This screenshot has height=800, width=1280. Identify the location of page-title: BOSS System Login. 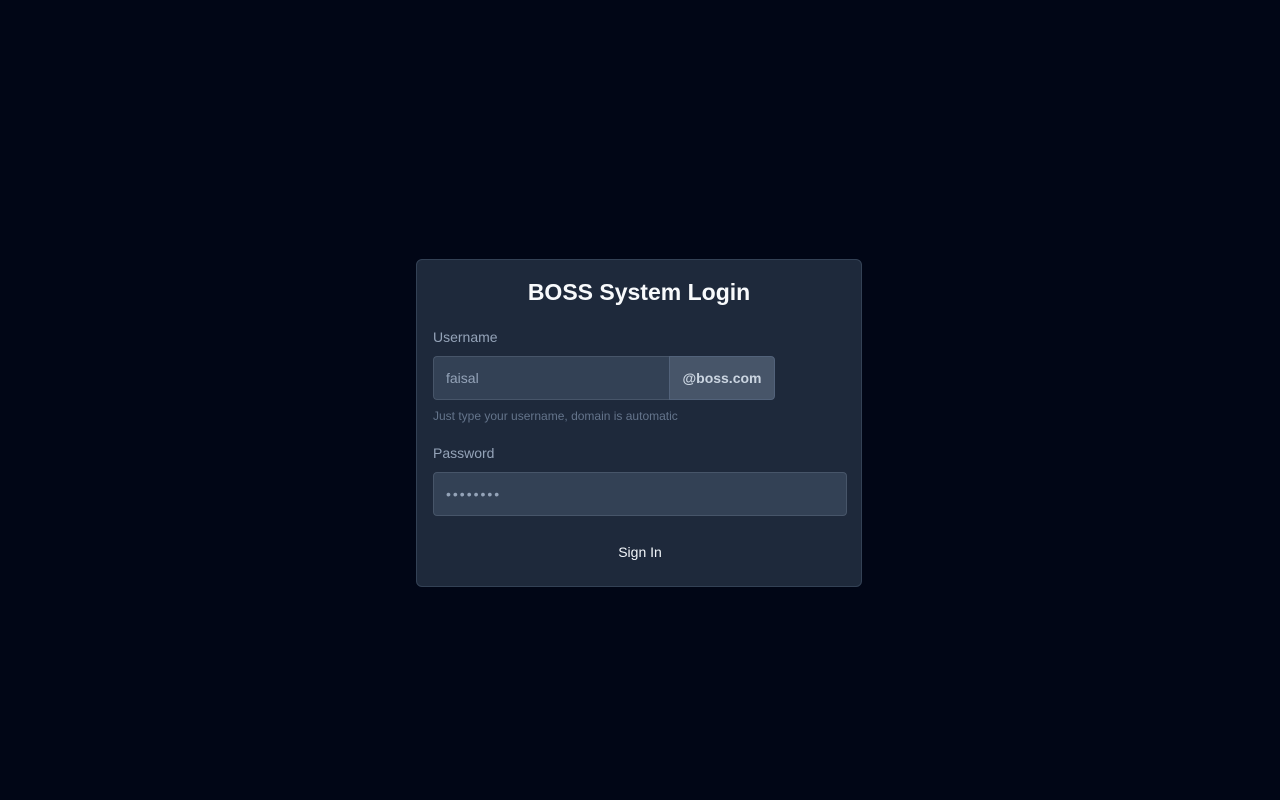
(639, 292).